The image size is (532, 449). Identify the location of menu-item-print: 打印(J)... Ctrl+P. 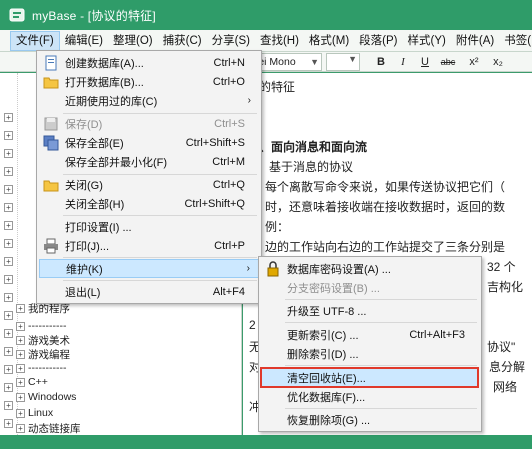
(149, 245).